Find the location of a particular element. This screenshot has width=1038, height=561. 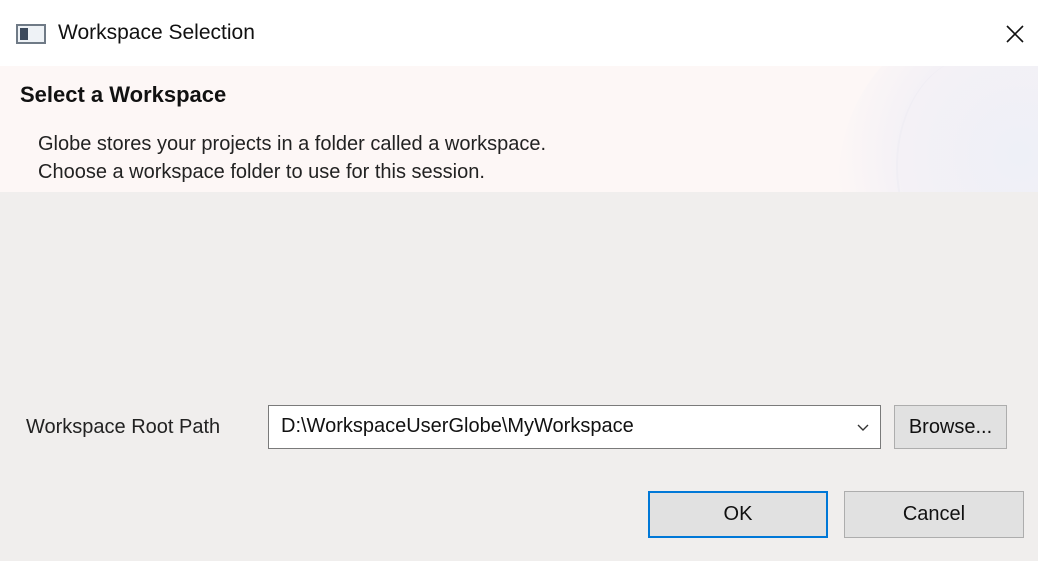

close-icon is located at coordinates (1015, 34).